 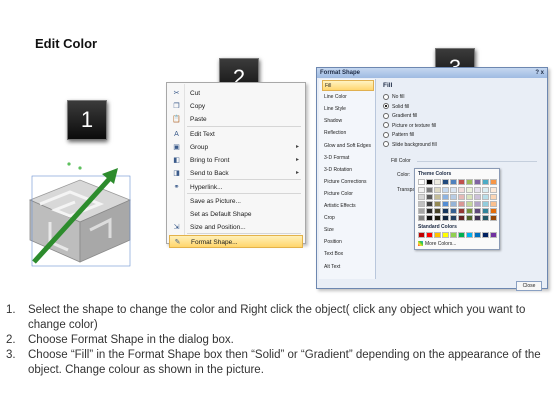 What do you see at coordinates (236, 134) in the screenshot?
I see `menu-item-edit-text: A Edit Text` at bounding box center [236, 134].